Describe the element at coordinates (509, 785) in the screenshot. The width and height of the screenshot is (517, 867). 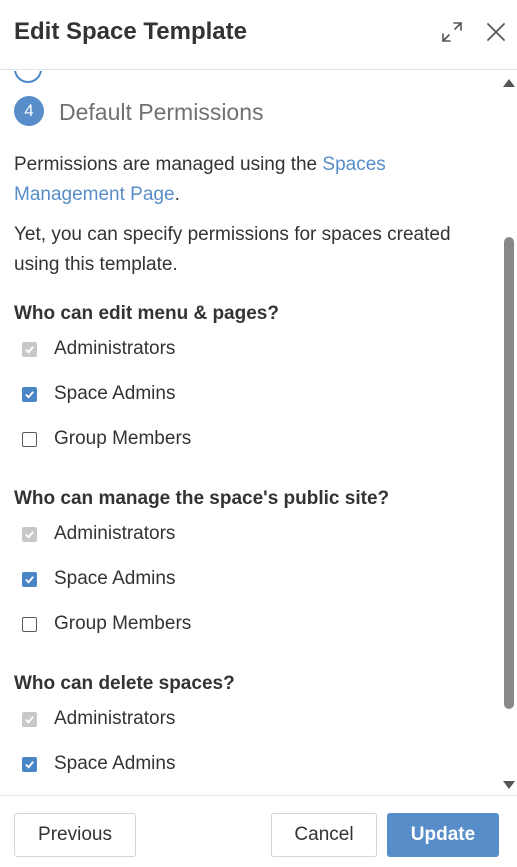
I see `scroll-down-arrow-icon` at that location.